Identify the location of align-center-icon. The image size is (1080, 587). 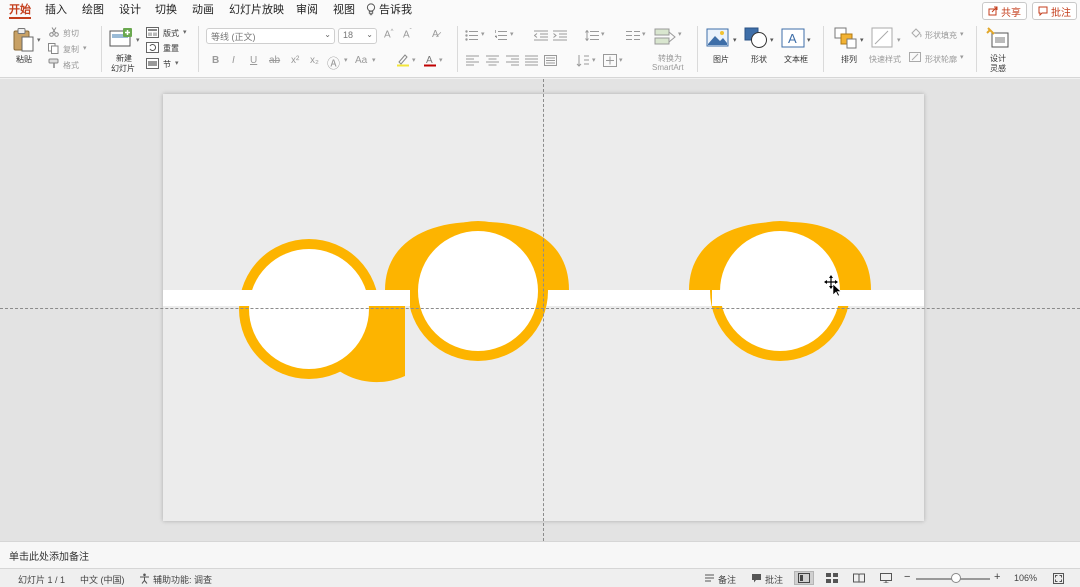
(492, 60).